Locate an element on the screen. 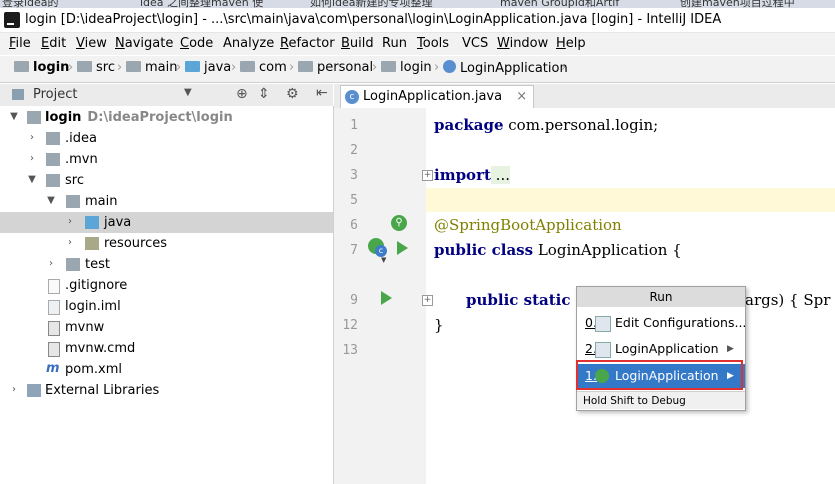 Image resolution: width=835 pixels, height=484 pixels. menu-item-login-application-2: 2. LoginApplication ▶ is located at coordinates (661, 349).